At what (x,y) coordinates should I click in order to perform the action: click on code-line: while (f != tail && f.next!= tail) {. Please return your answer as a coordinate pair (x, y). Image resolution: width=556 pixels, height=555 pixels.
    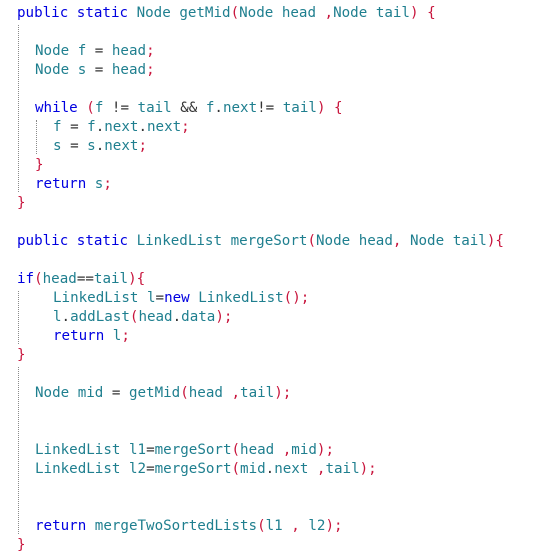
    Looking at the image, I should click on (189, 108).